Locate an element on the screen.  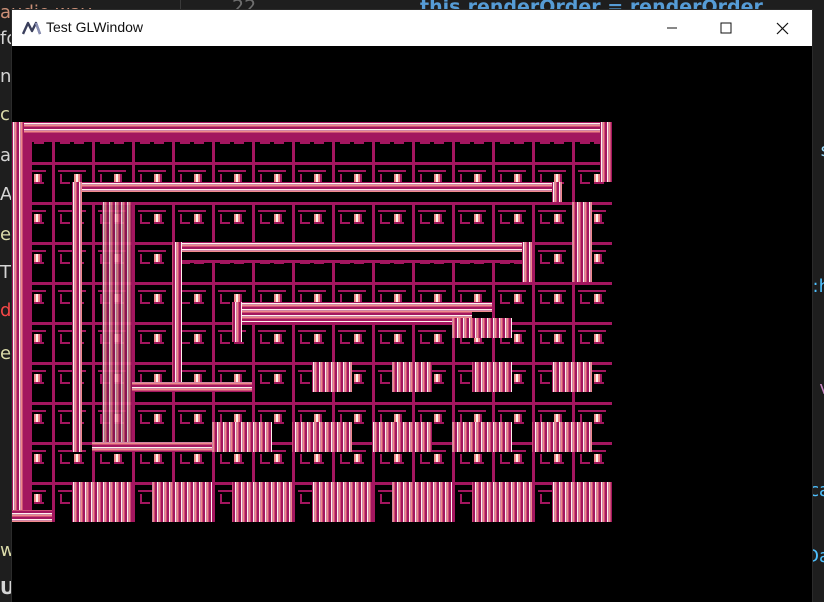
minimize-icon is located at coordinates (672, 28).